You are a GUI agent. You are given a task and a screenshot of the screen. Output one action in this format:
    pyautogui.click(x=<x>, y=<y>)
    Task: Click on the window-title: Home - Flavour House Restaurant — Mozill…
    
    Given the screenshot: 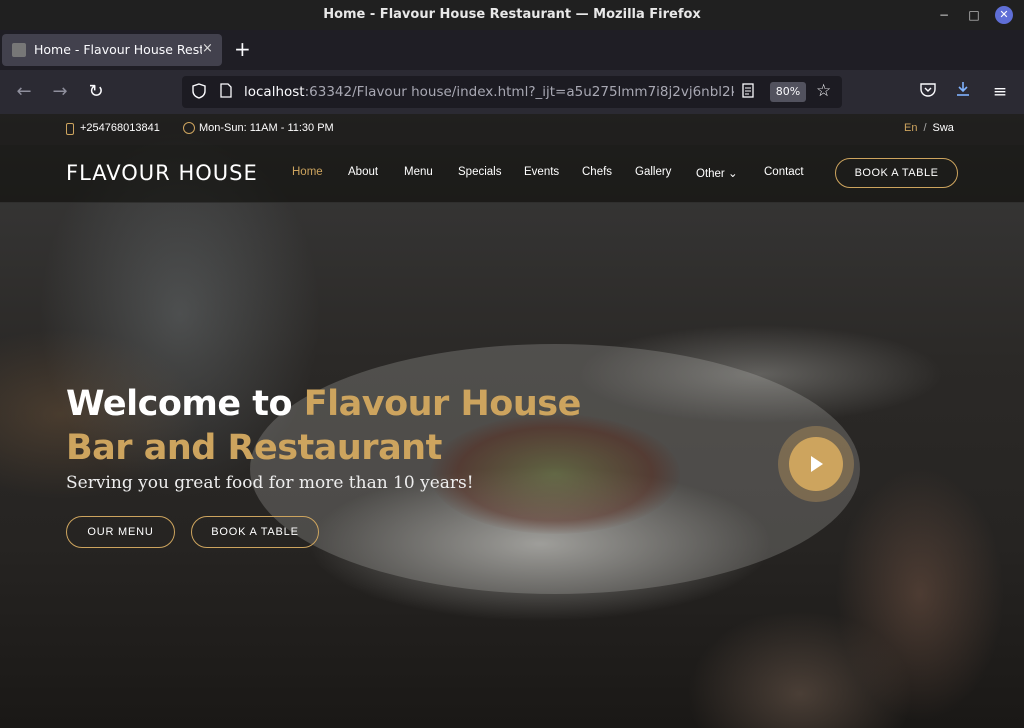 What is the action you would take?
    pyautogui.click(x=512, y=14)
    